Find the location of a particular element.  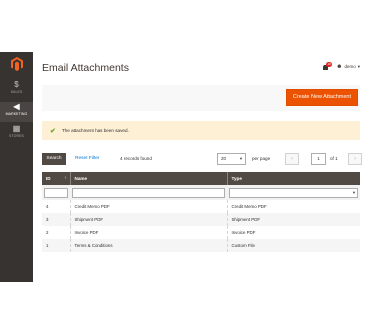

row-id: 1 is located at coordinates (56, 245).